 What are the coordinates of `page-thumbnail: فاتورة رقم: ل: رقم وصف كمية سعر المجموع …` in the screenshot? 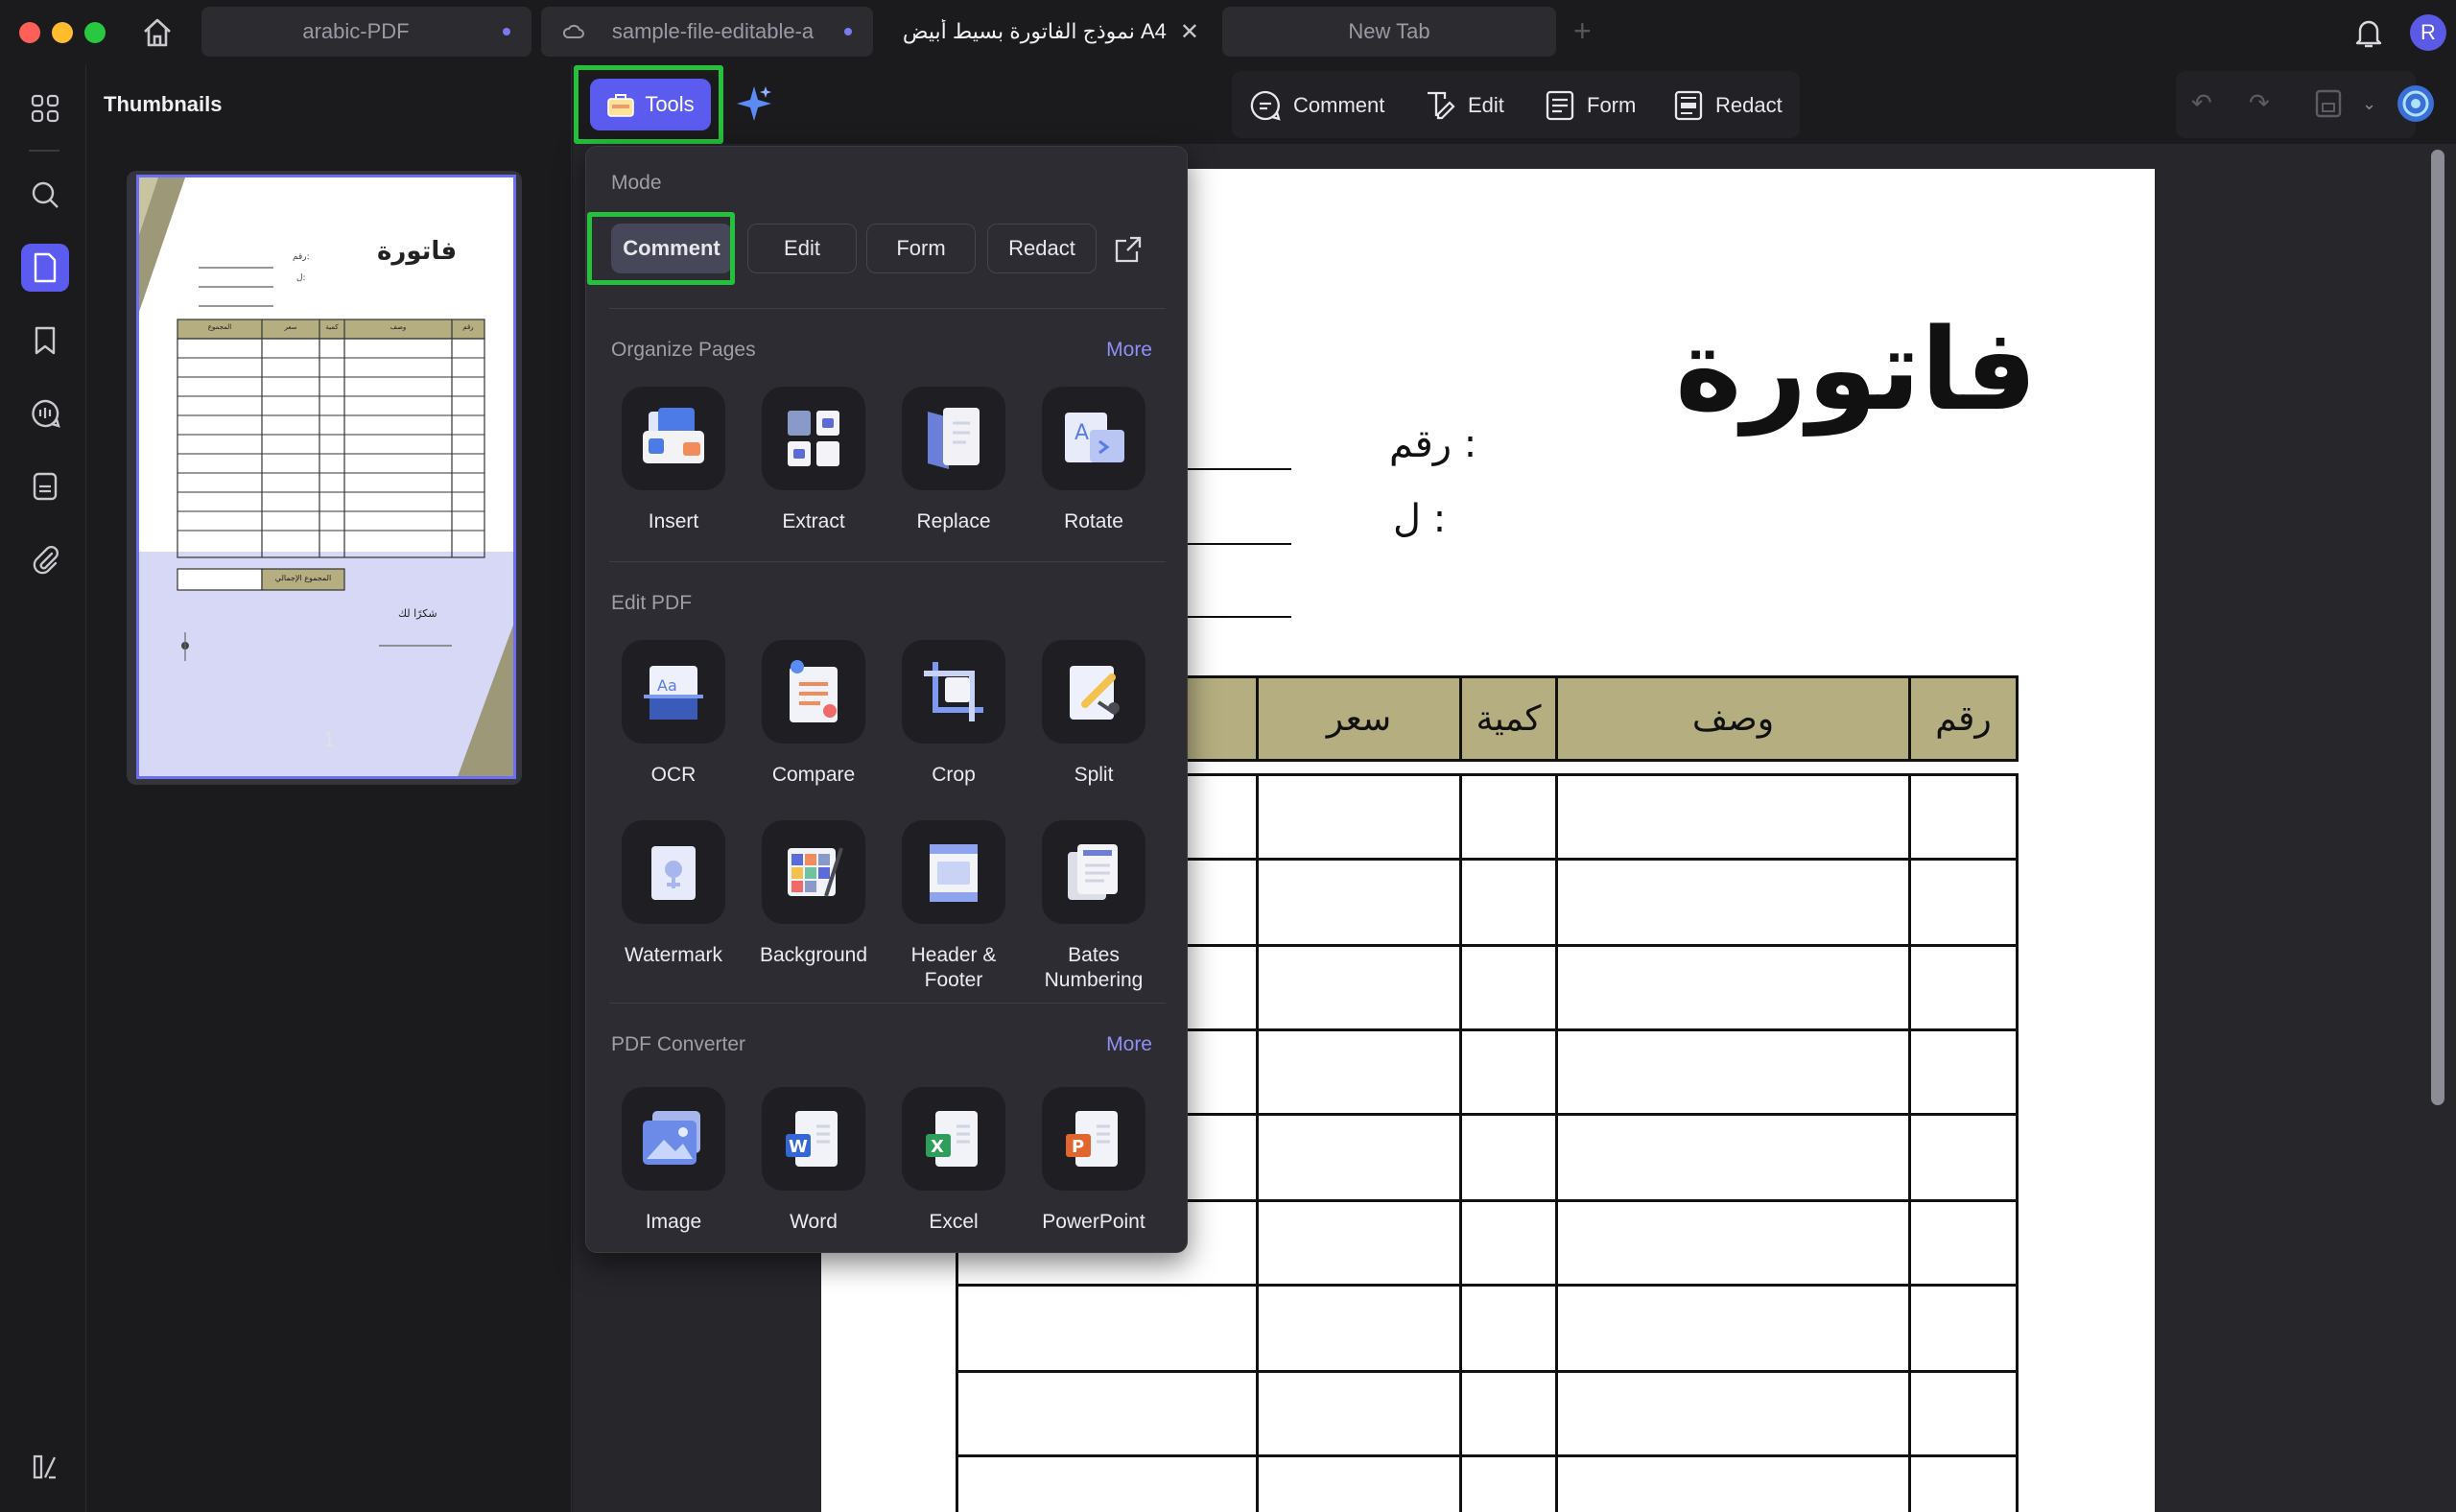 It's located at (326, 477).